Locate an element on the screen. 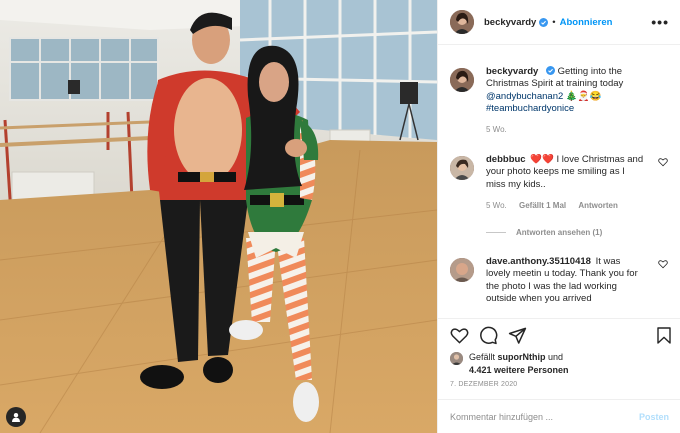  view-replies-button: Antworten ansehen (1) is located at coordinates (544, 232).